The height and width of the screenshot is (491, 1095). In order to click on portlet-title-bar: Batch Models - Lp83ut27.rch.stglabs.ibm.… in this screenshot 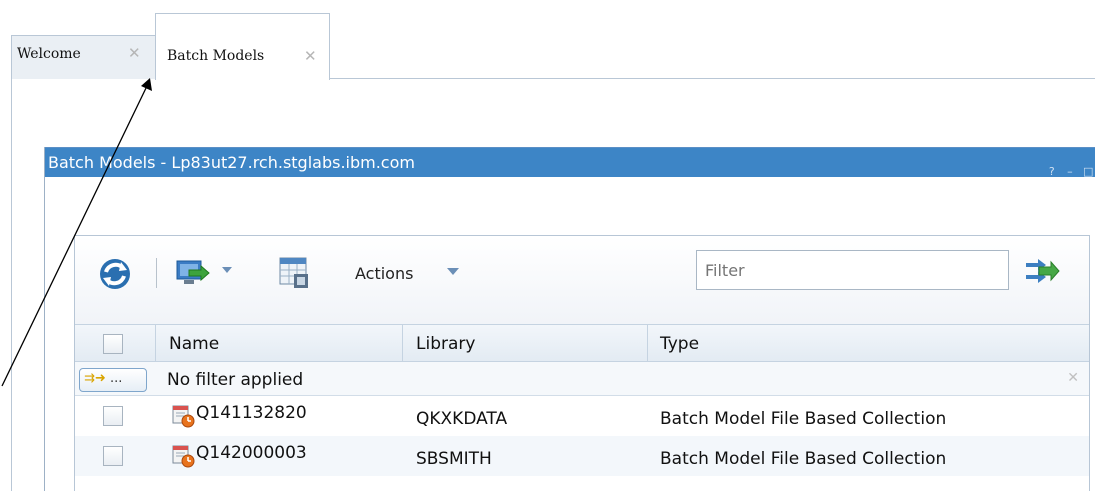, I will do `click(570, 162)`.